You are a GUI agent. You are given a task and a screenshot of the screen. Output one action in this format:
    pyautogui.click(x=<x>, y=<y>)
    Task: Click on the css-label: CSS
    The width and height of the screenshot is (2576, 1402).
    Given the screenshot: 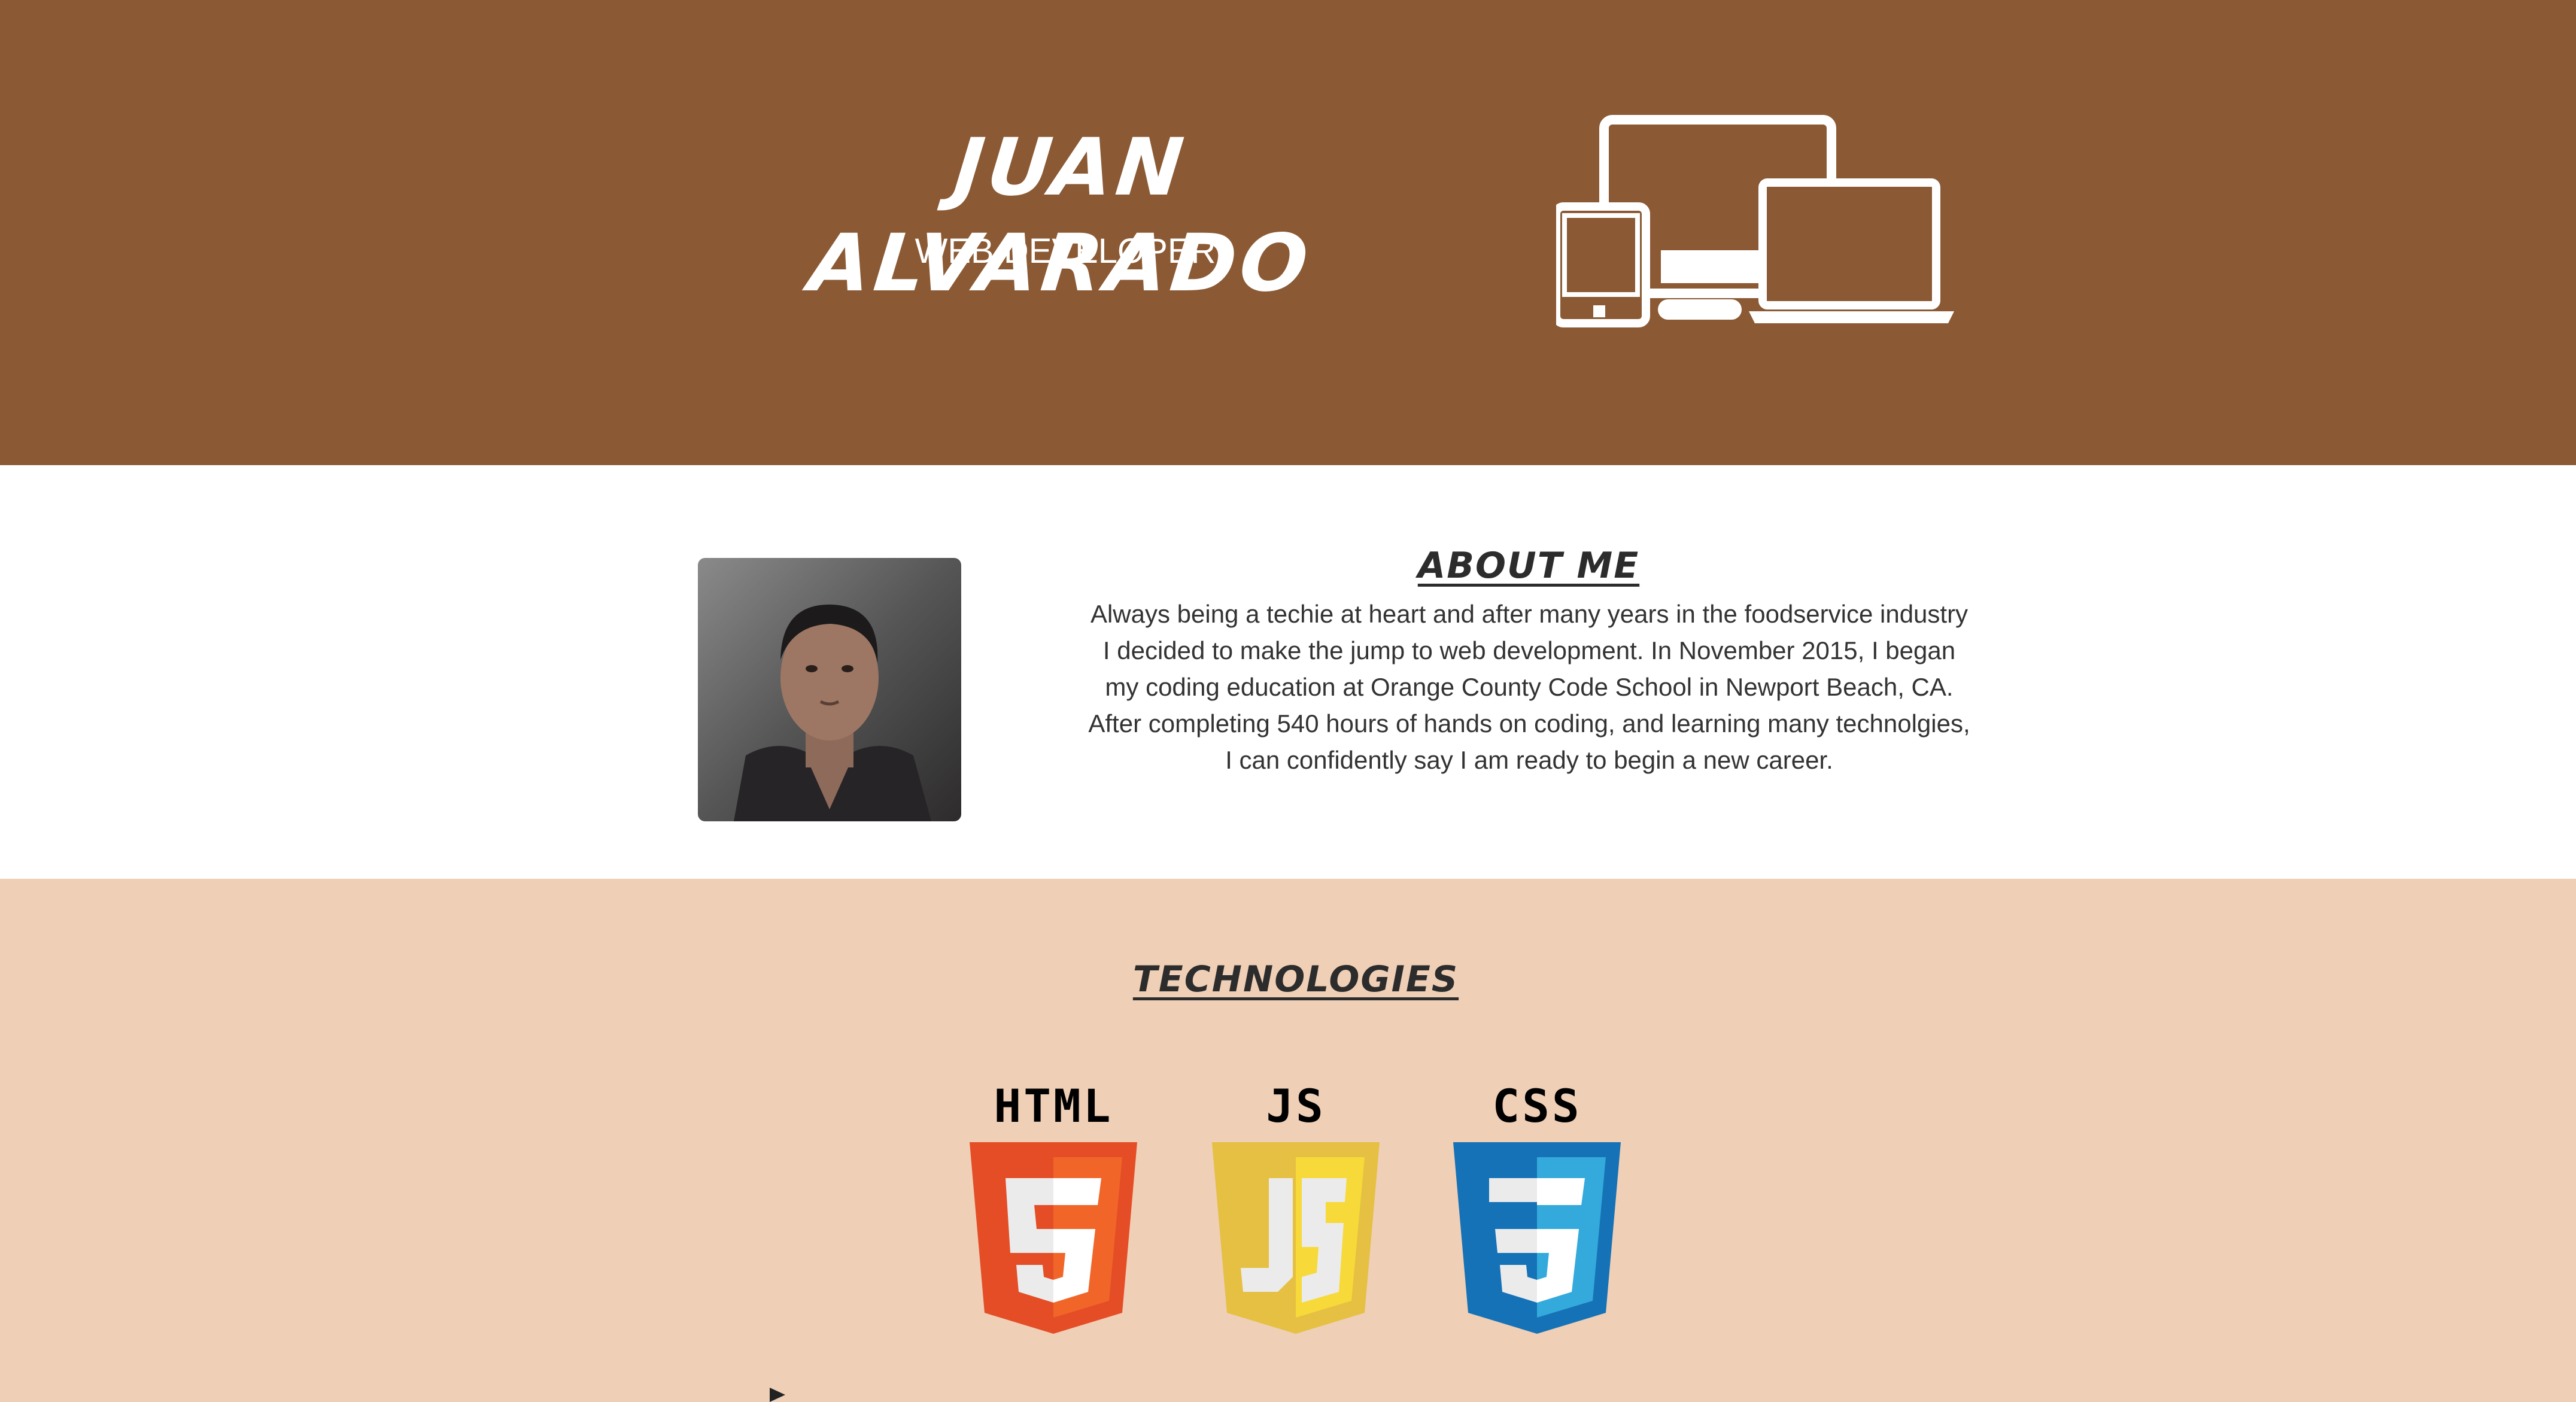 What is the action you would take?
    pyautogui.click(x=1537, y=1106)
    